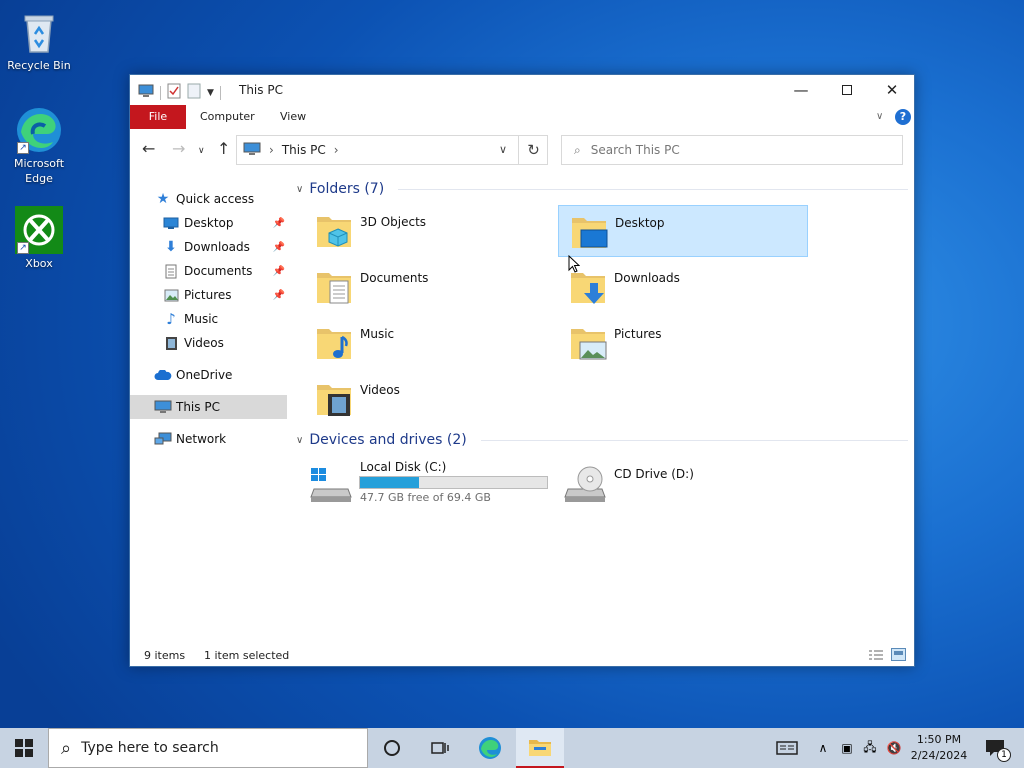  What do you see at coordinates (429, 343) in the screenshot?
I see `folder-music: Music` at bounding box center [429, 343].